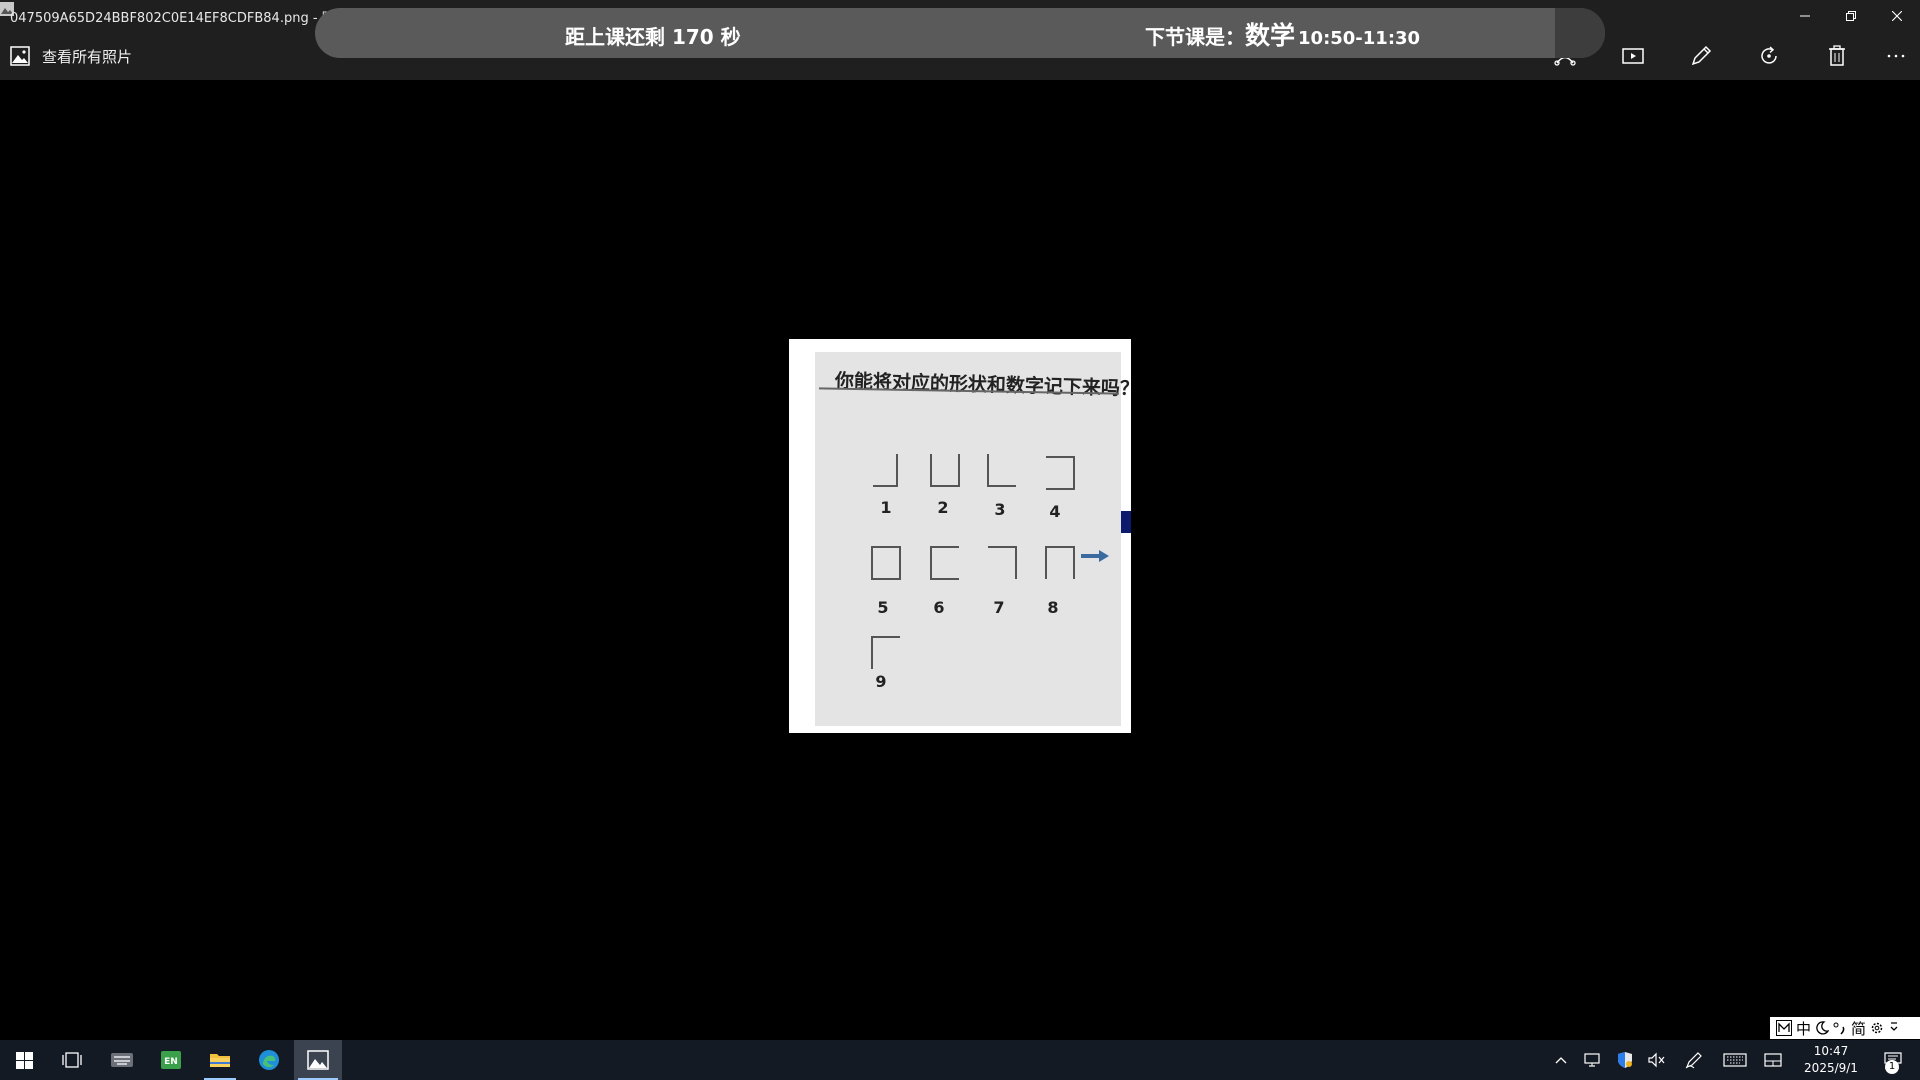 The width and height of the screenshot is (1920, 1080). I want to click on banner-end-cap, so click(1580, 33).